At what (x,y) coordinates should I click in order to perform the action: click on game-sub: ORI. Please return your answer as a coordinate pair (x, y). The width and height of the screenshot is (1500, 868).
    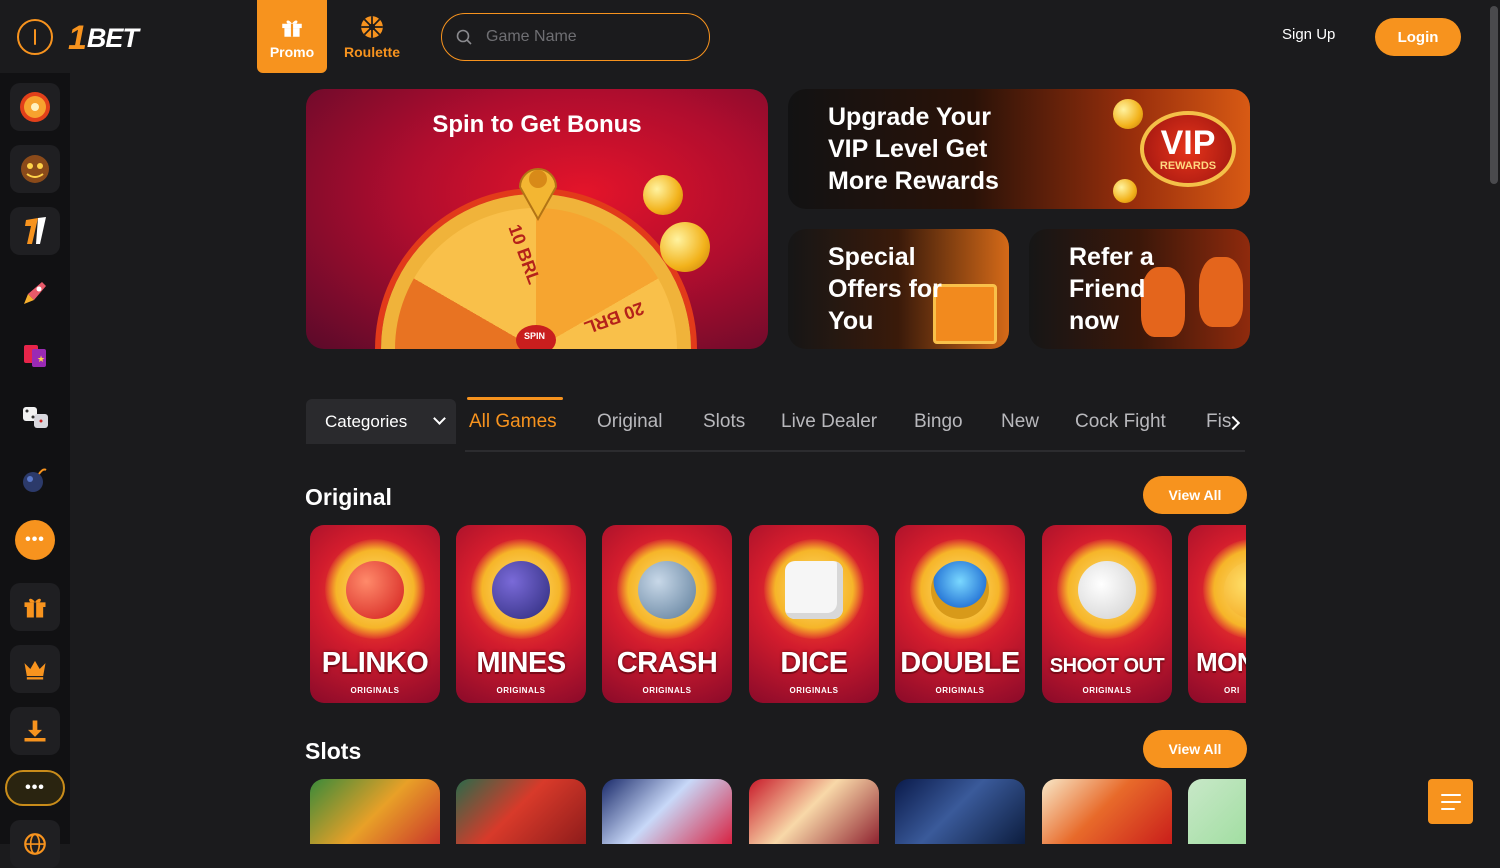
    Looking at the image, I should click on (1232, 690).